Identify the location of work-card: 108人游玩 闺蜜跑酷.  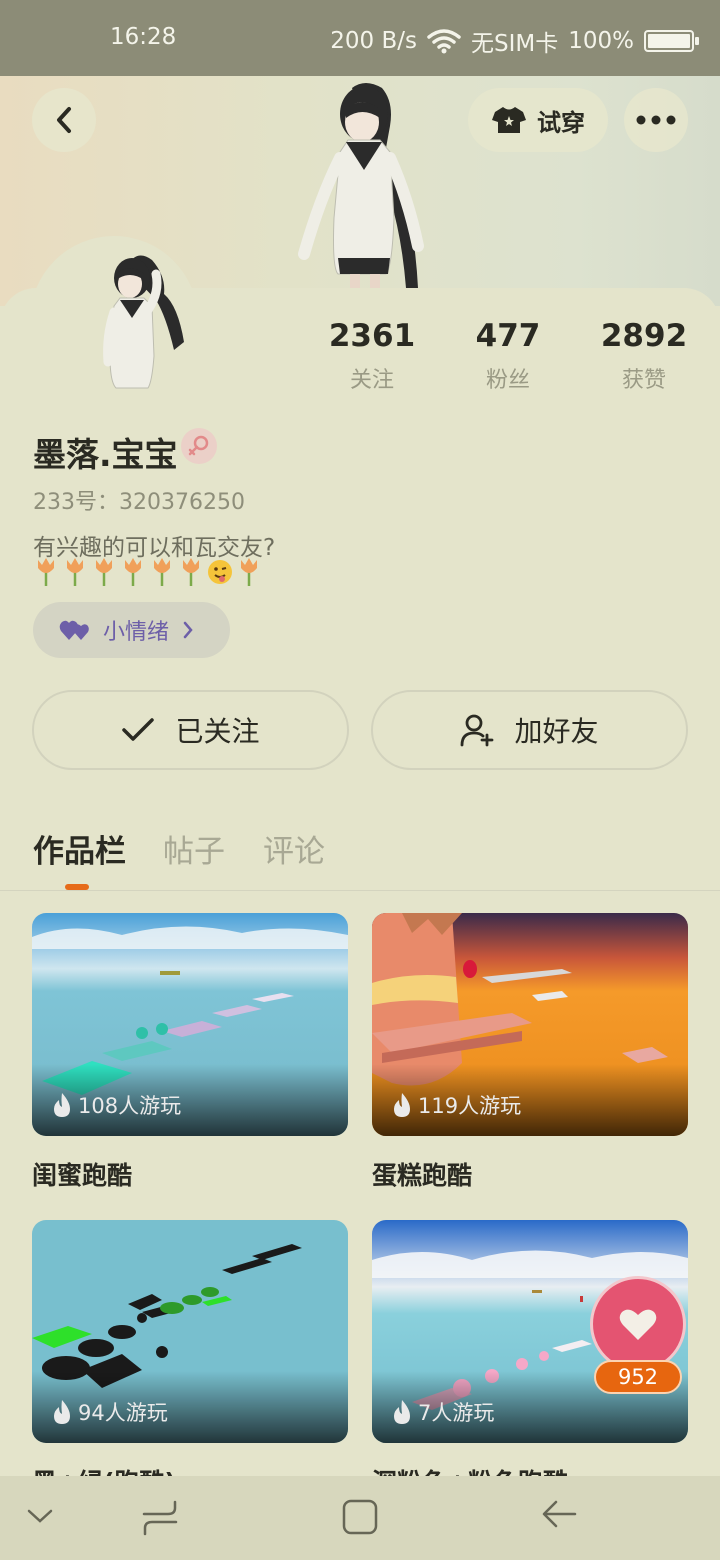
(190, 1052).